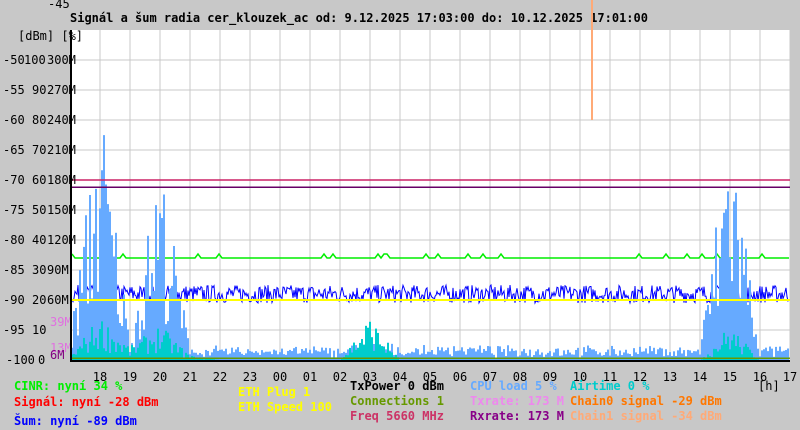  Describe the element at coordinates (14, 330) in the screenshot. I see `y-tick-dbm: -95` at that location.